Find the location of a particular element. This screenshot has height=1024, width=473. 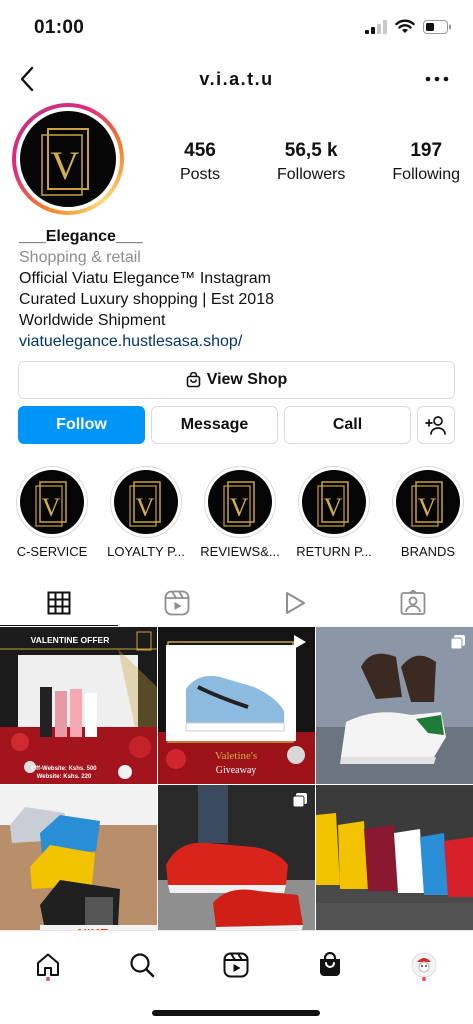

svg-text: VALENTINE OFFER is located at coordinates (70, 640).